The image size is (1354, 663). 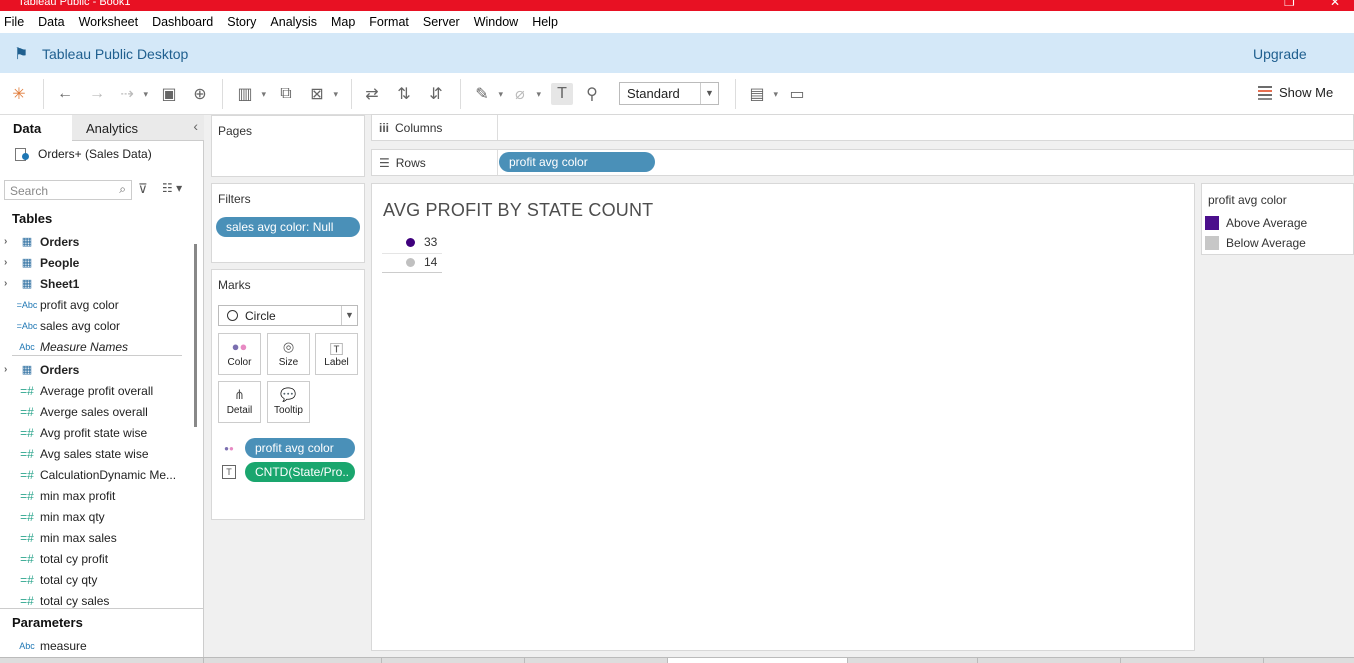 I want to click on field-sales-avg-color: =Abc sales avg color, so click(x=95, y=325).